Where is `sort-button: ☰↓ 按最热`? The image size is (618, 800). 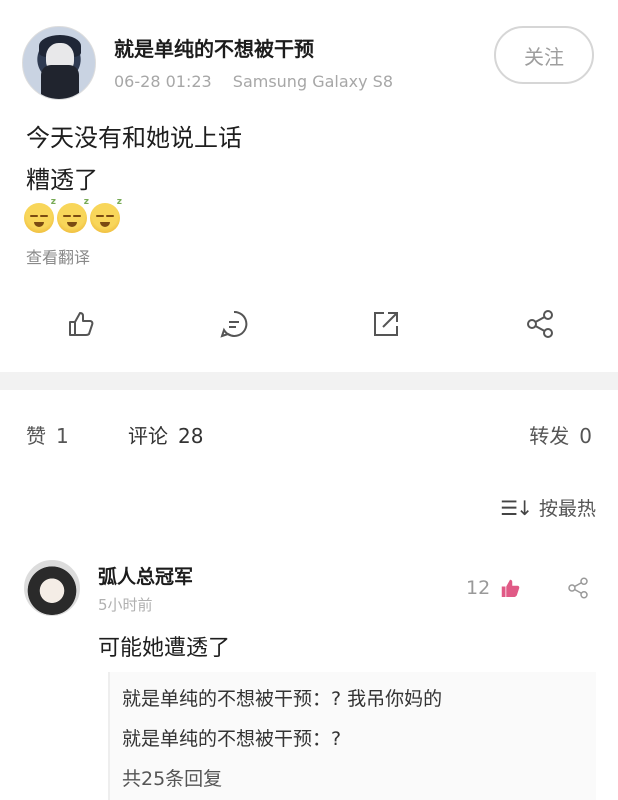
sort-button: ☰↓ 按最热 is located at coordinates (548, 507).